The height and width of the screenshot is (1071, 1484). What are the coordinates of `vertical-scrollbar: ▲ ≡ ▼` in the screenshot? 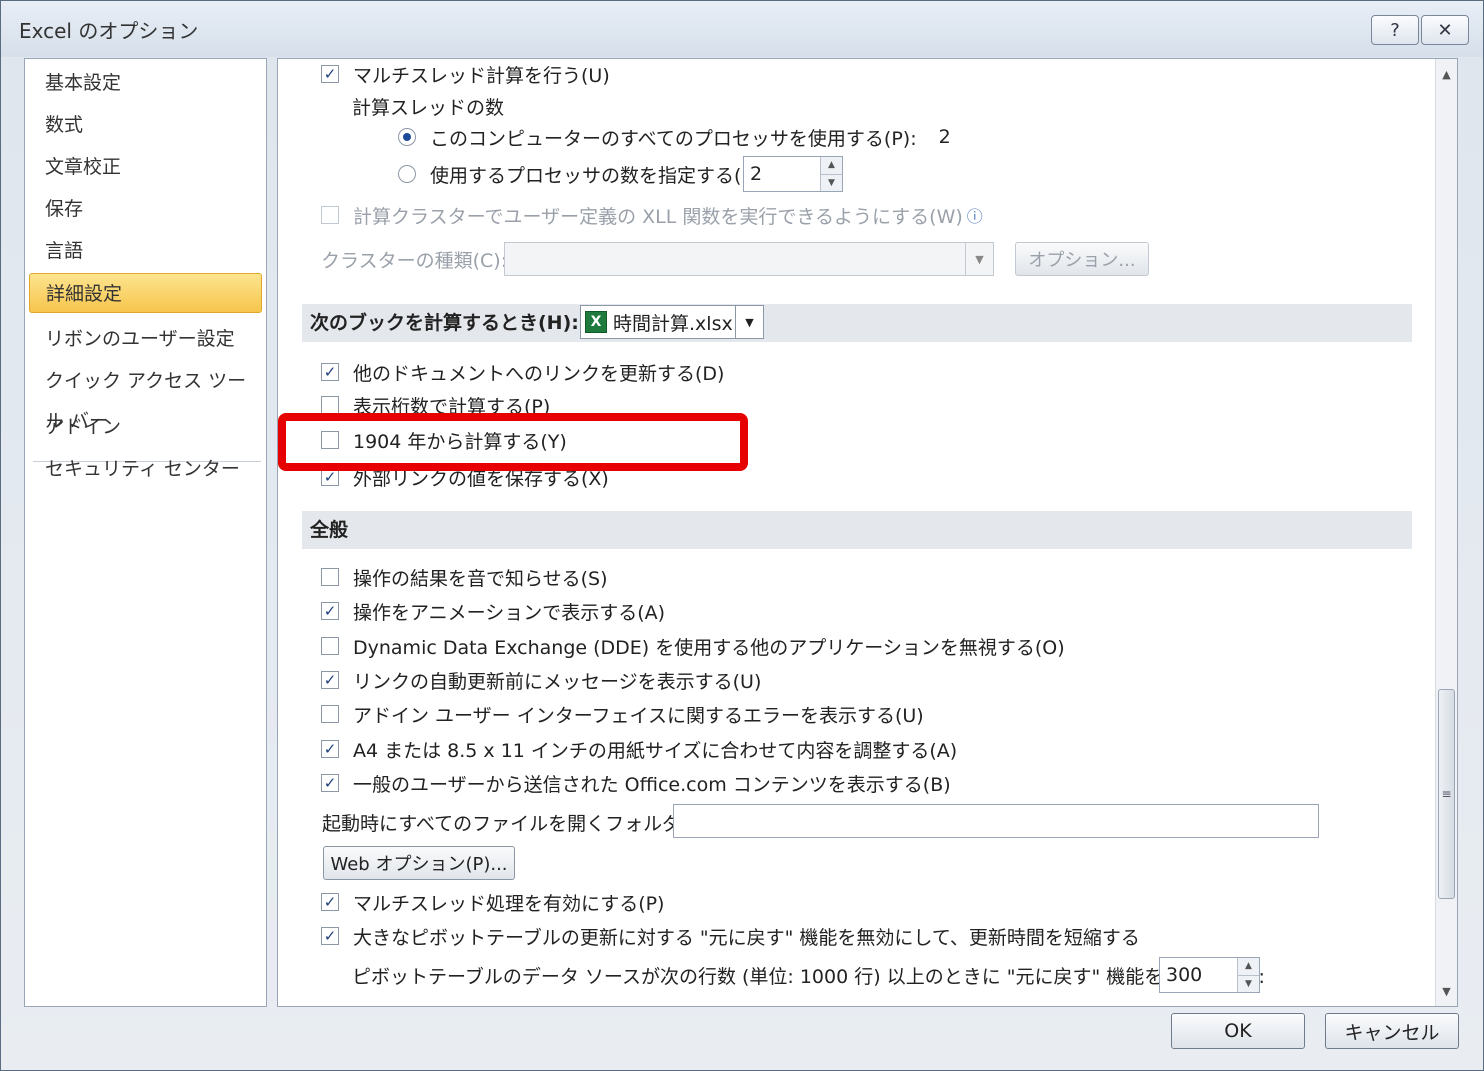 It's located at (1446, 532).